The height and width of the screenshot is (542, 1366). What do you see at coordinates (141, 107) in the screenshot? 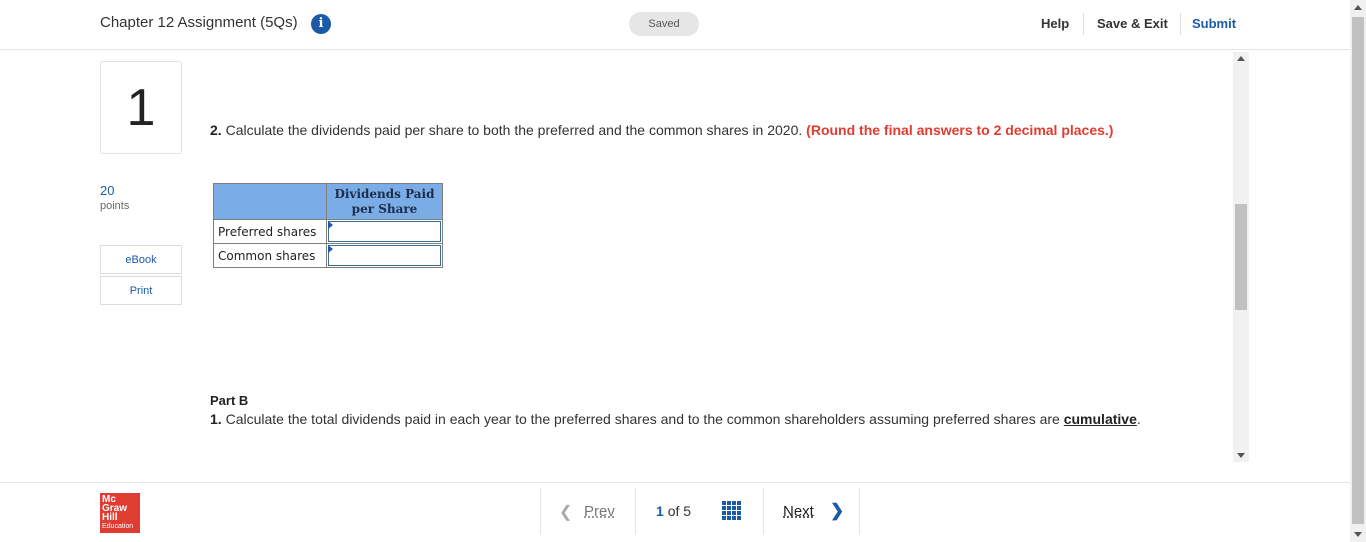
I see `question-number-card: 1` at bounding box center [141, 107].